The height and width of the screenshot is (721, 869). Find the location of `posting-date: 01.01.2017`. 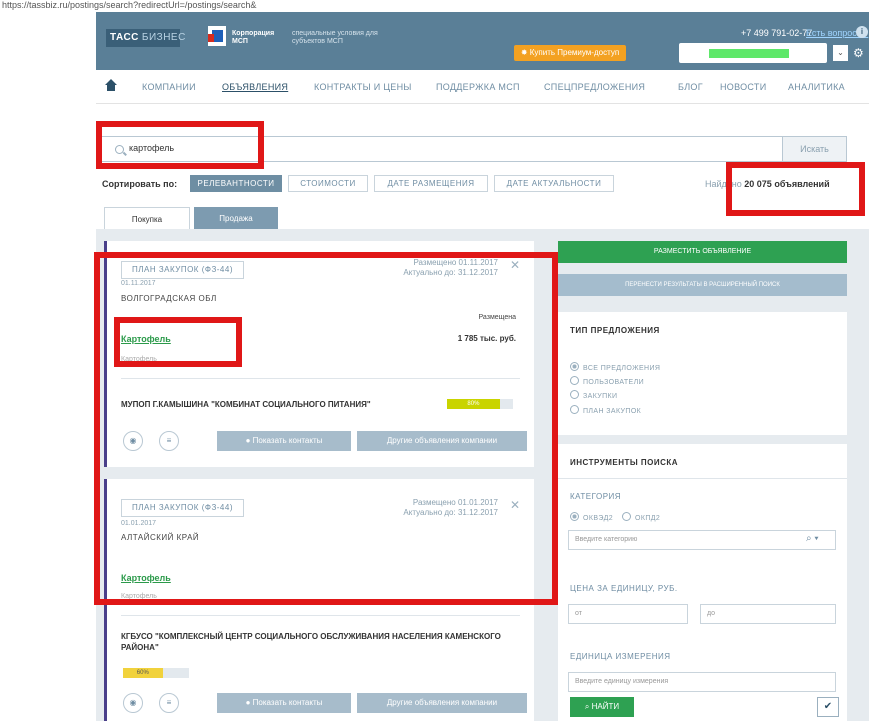

posting-date: 01.01.2017 is located at coordinates (139, 523).